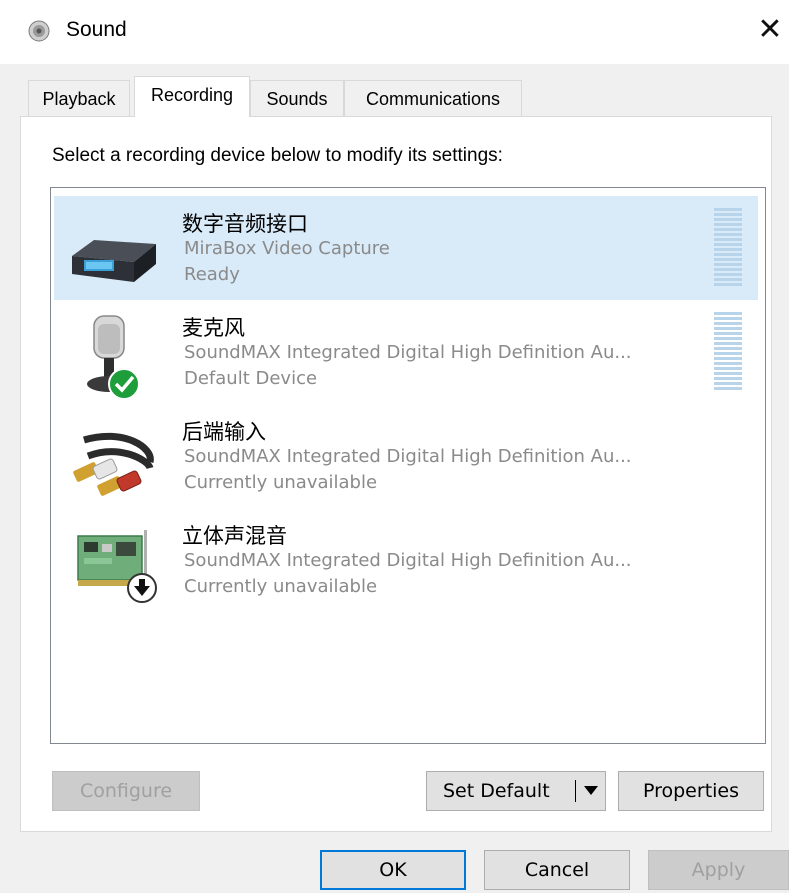 Image resolution: width=789 pixels, height=893 pixels. What do you see at coordinates (124, 384) in the screenshot?
I see `default-check-badge` at bounding box center [124, 384].